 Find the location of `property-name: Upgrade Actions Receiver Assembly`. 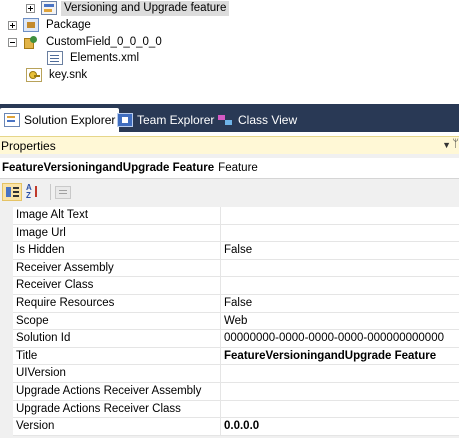

property-name: Upgrade Actions Receiver Assembly is located at coordinates (117, 391).